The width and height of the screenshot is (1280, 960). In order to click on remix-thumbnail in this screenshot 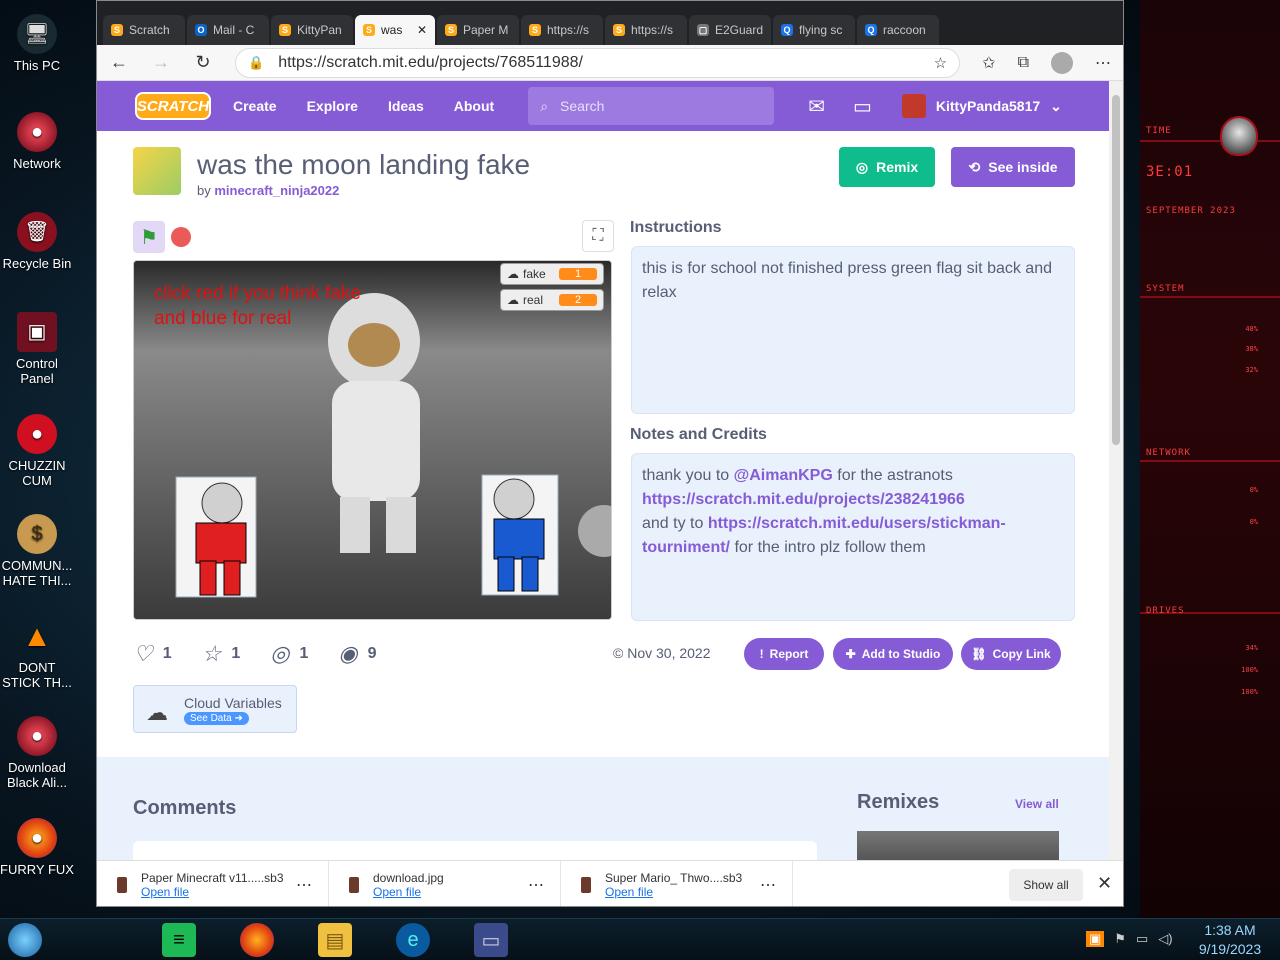, I will do `click(958, 845)`.